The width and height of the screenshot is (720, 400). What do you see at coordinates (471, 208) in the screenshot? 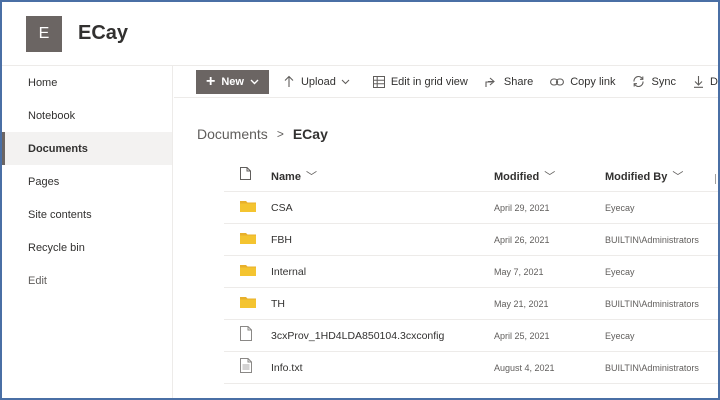
I see `table-row: CSA April 29, 2021 Eyecay` at bounding box center [471, 208].